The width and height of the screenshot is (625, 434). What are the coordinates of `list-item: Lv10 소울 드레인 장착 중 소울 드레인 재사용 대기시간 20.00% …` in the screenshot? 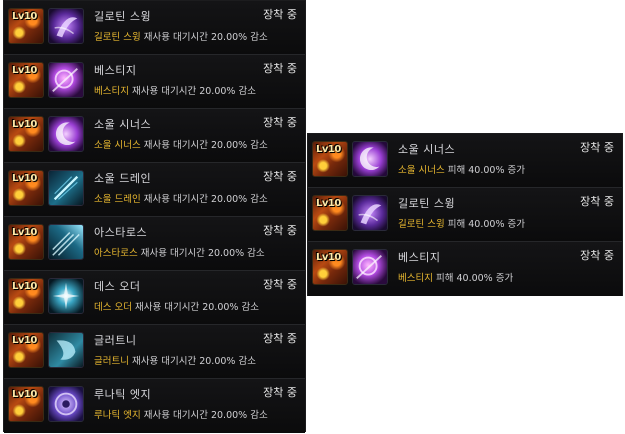 It's located at (154, 190).